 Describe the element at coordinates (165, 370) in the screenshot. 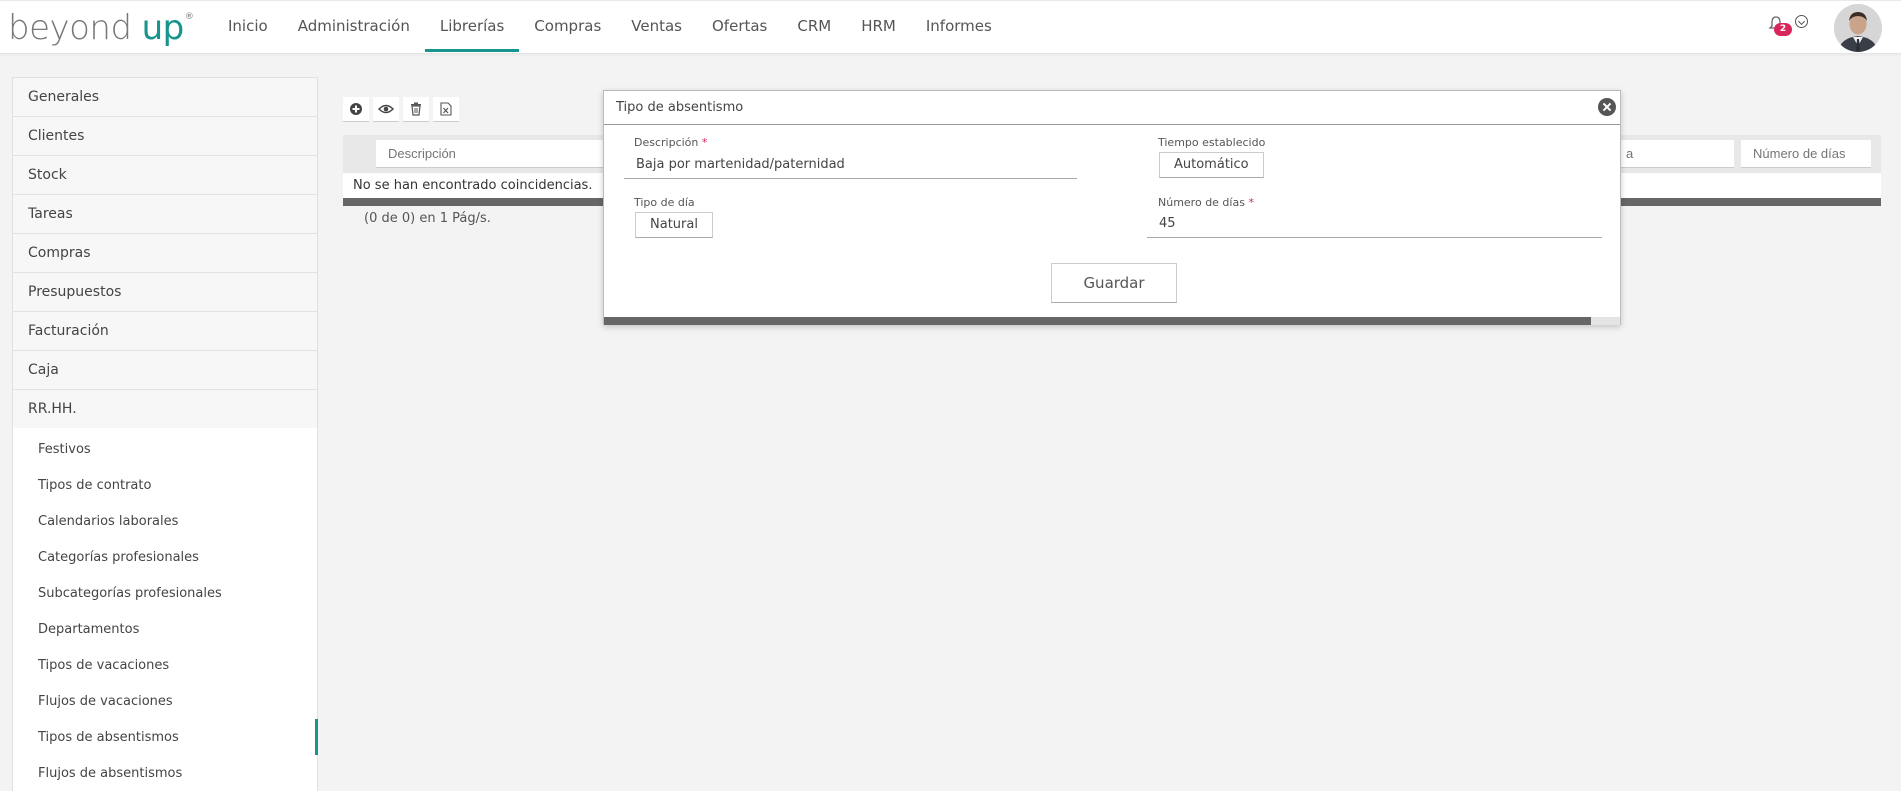

I see `sidebar-item-caja: Caja` at that location.